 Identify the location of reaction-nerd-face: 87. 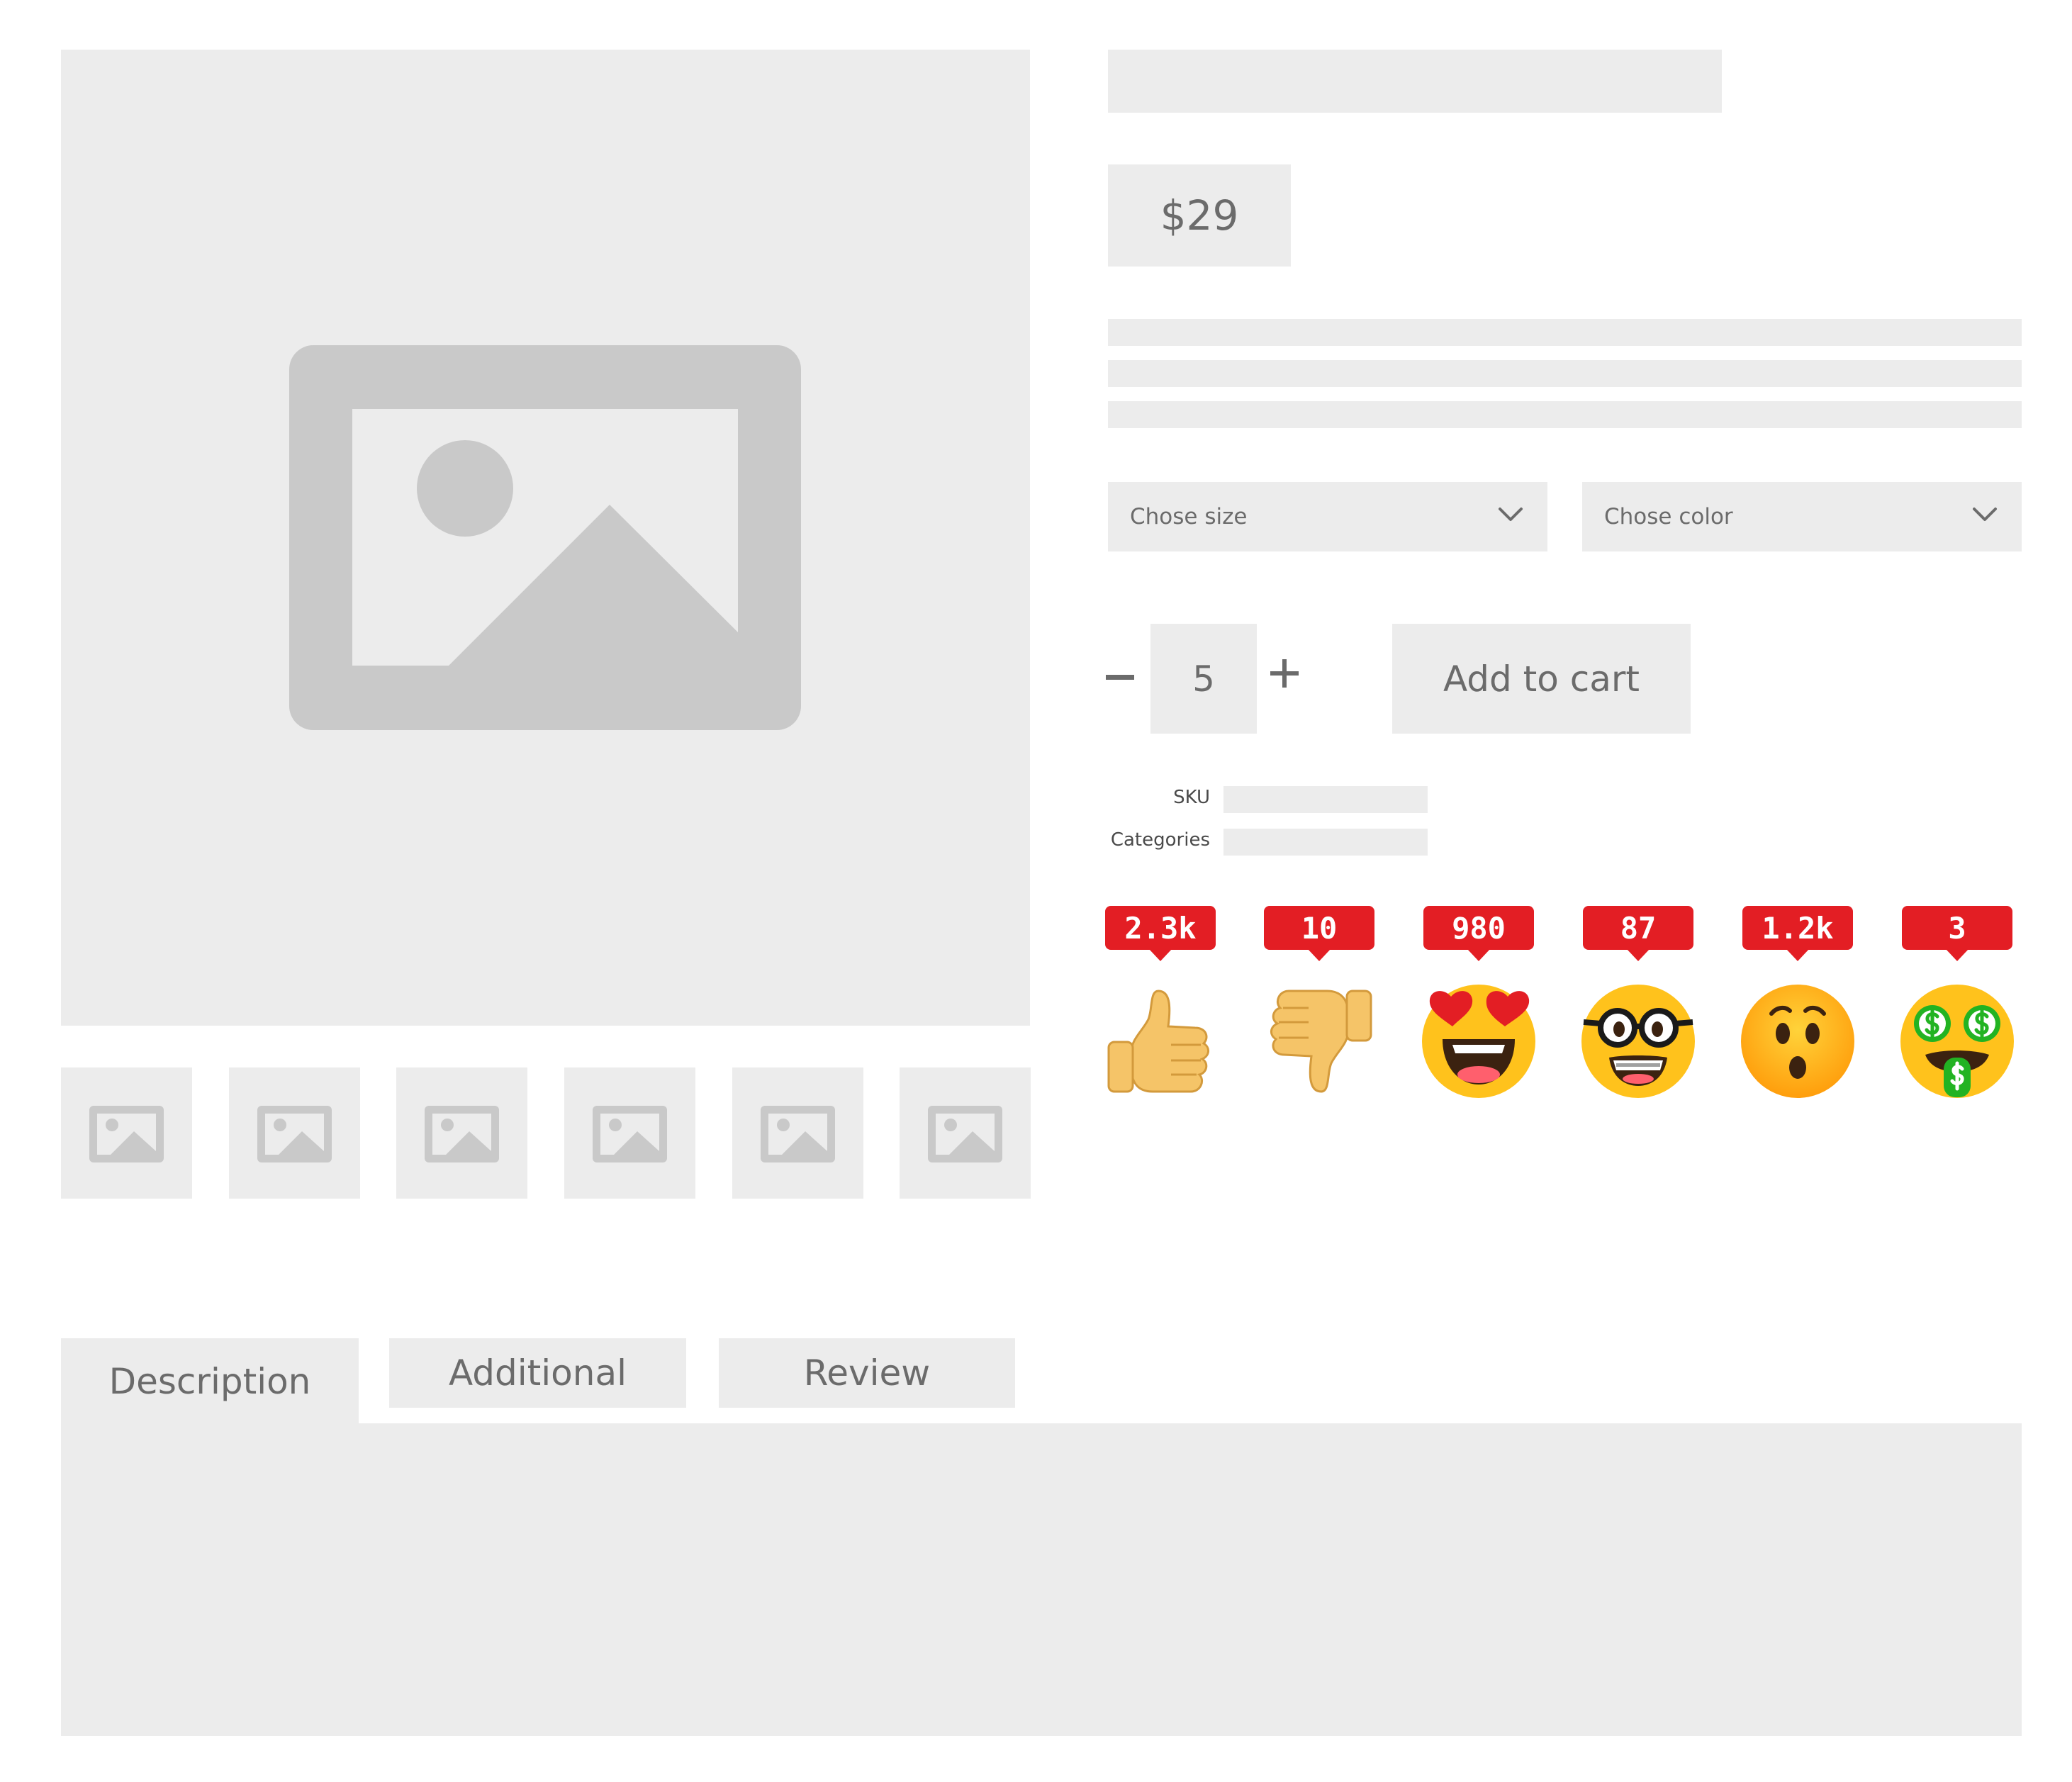
(1639, 1002).